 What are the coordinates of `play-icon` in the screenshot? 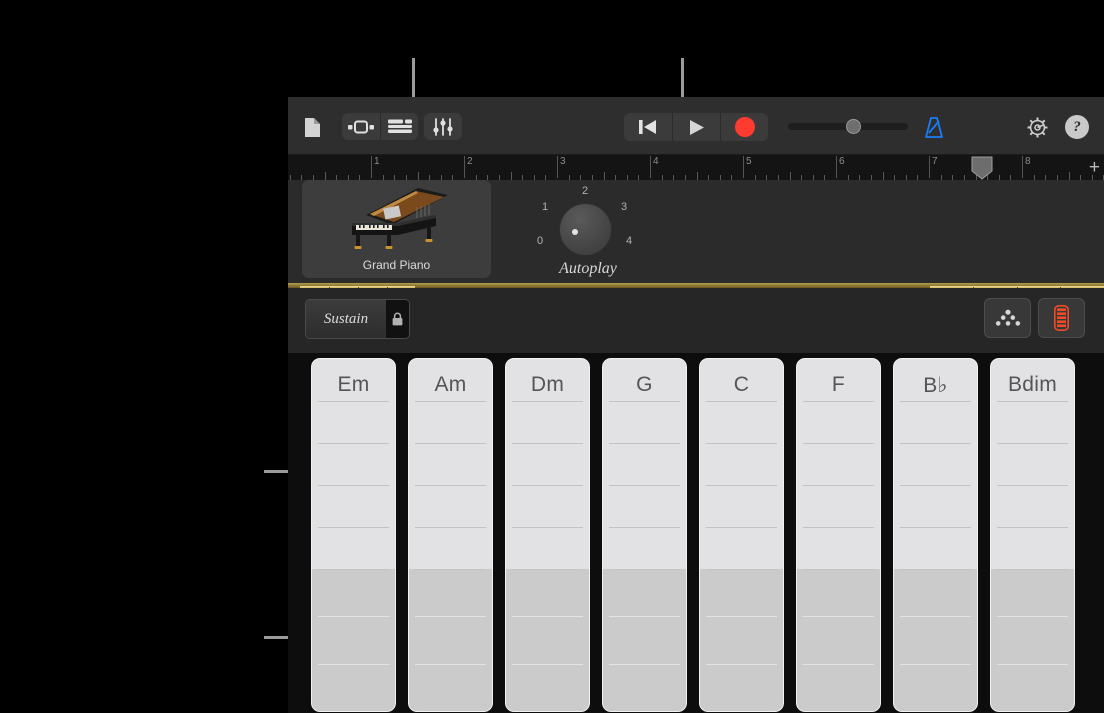 It's located at (696, 127).